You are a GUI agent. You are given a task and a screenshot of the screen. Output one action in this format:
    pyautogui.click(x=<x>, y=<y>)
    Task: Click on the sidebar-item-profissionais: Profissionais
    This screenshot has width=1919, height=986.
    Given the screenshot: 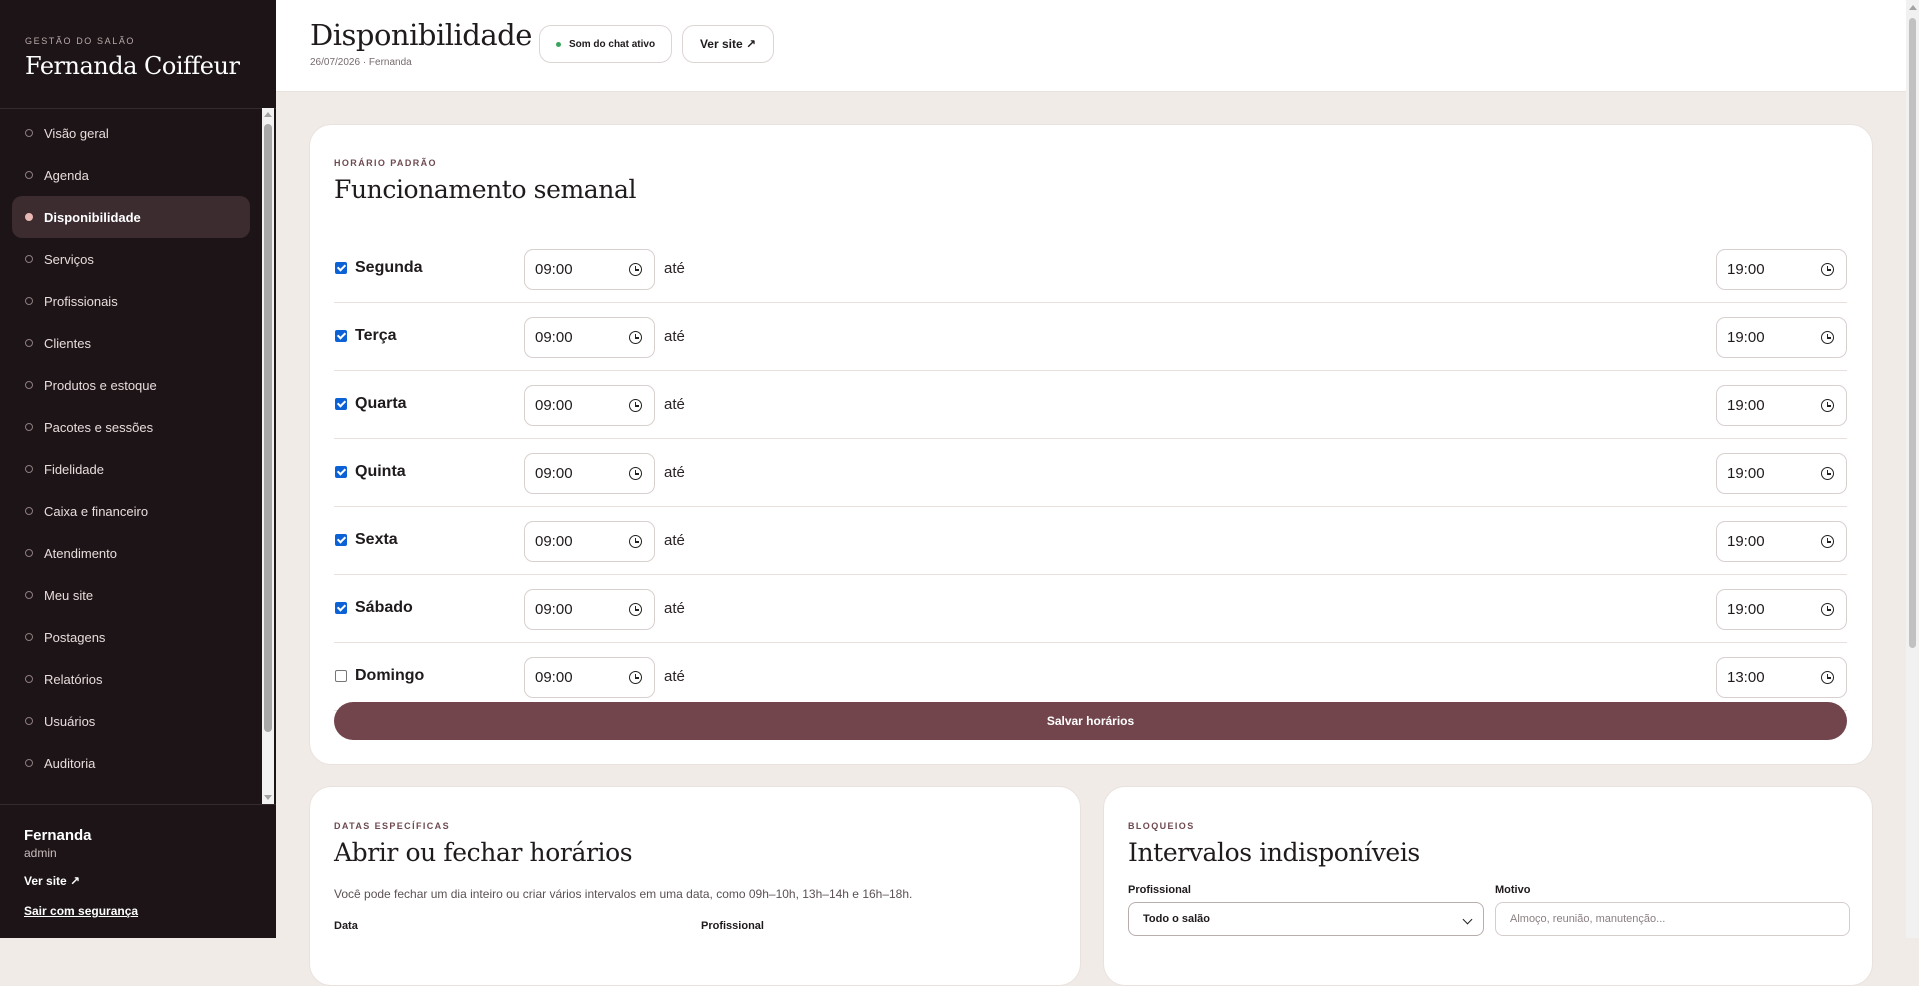 What is the action you would take?
    pyautogui.click(x=131, y=301)
    